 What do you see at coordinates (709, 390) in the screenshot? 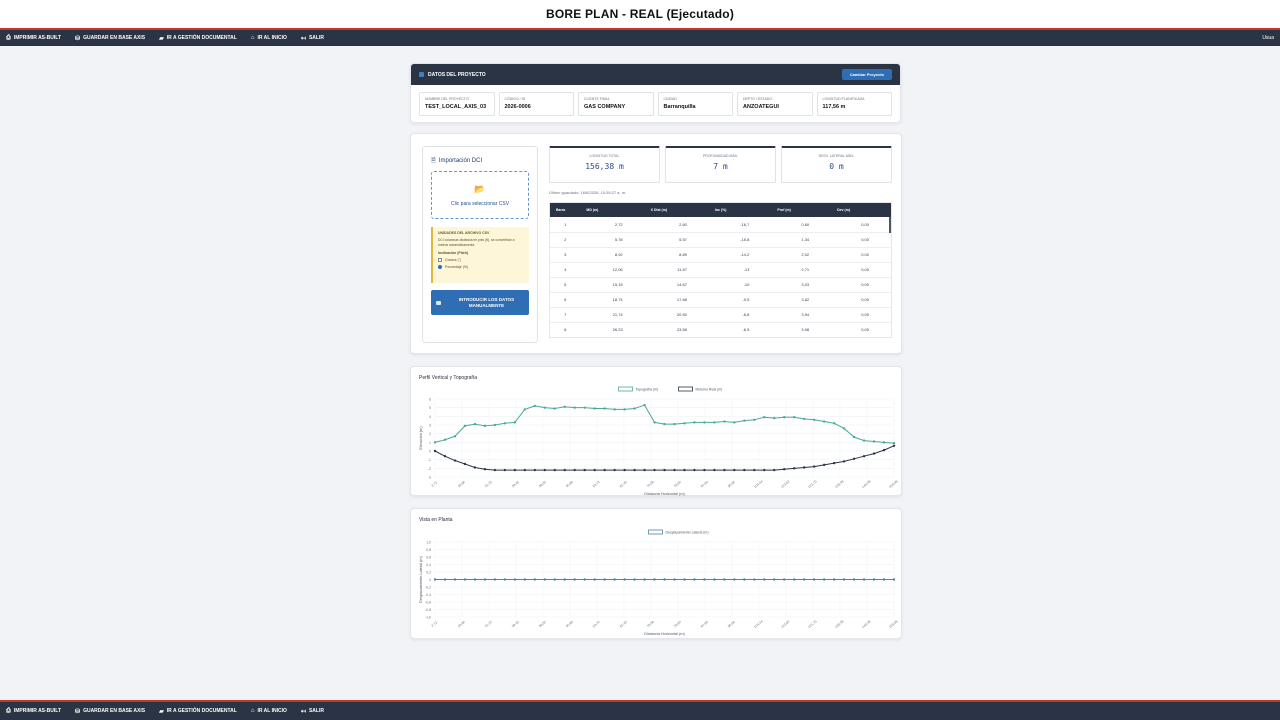
I see `legend-label: Retorno Real (m)` at bounding box center [709, 390].